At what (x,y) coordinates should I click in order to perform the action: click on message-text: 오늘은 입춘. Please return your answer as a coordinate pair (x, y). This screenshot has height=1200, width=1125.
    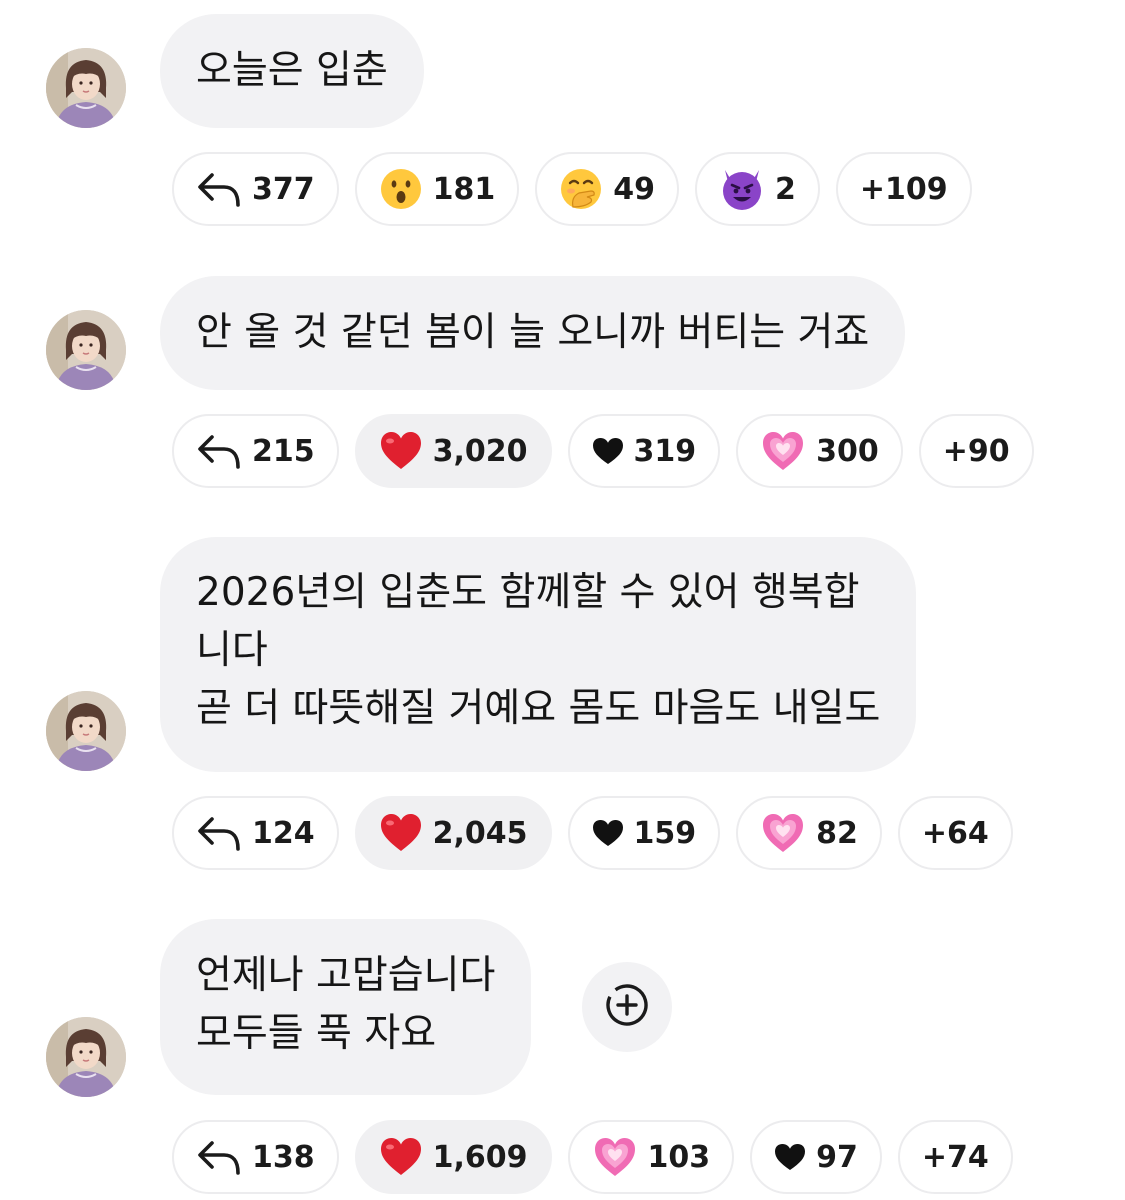
    Looking at the image, I should click on (292, 70).